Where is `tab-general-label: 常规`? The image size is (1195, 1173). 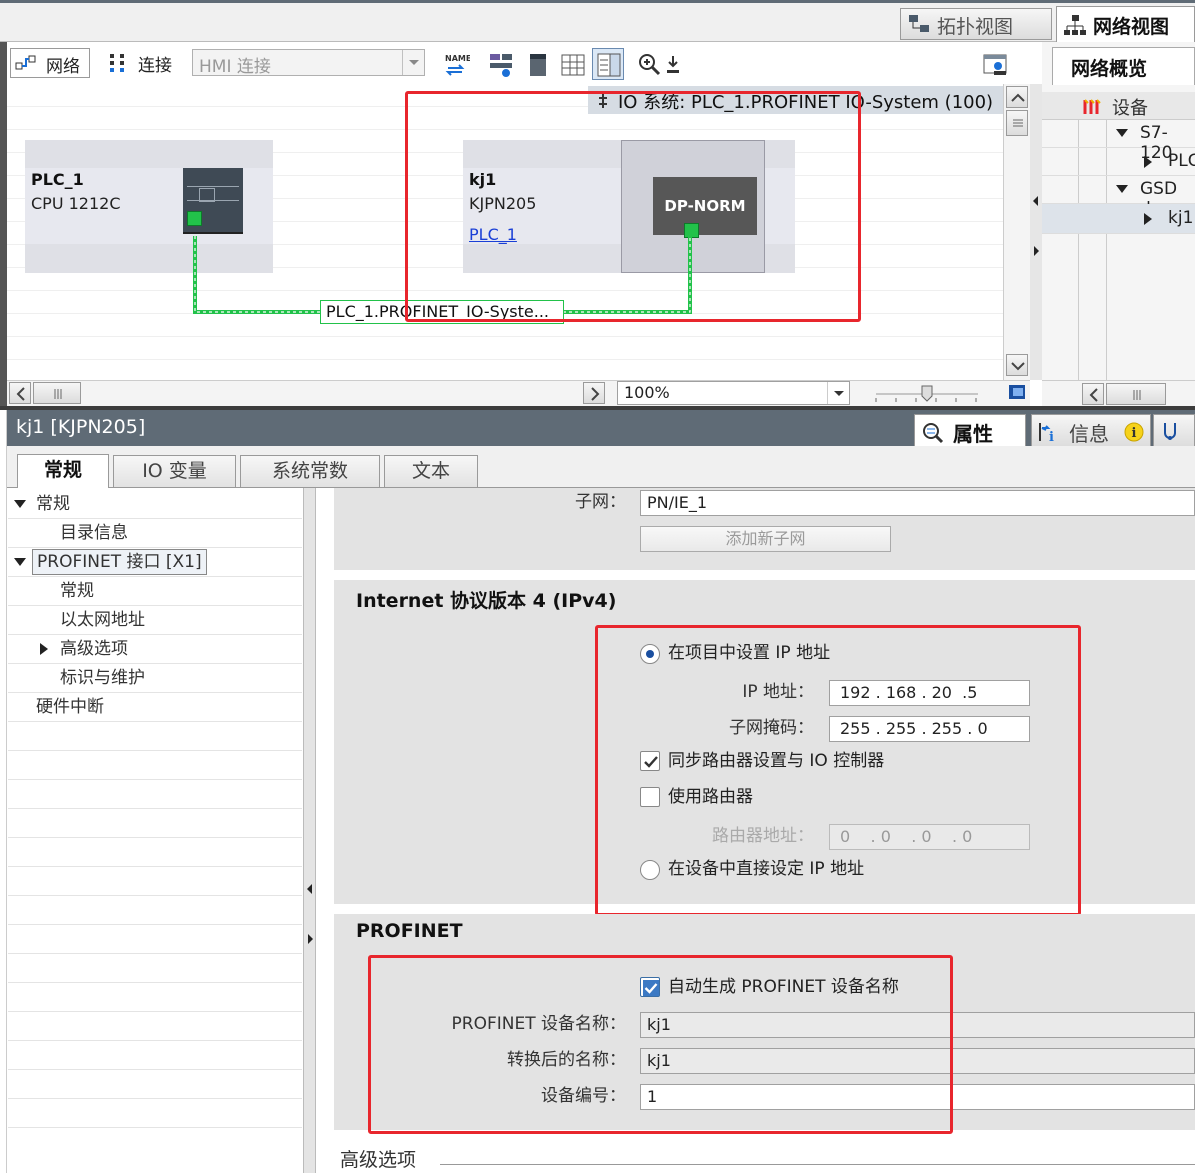
tab-general-label: 常规 is located at coordinates (62, 470).